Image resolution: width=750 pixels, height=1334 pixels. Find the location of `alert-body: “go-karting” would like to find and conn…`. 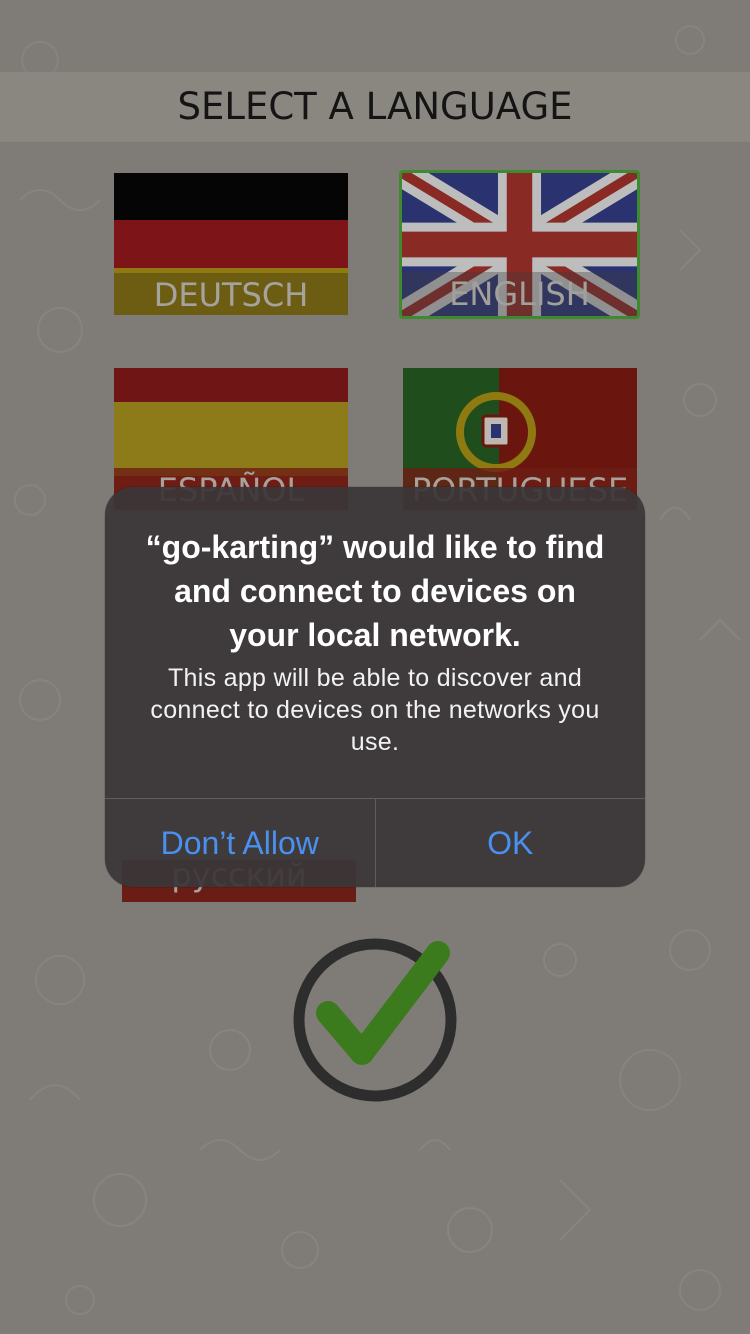

alert-body: “go-karting” would like to find and conn… is located at coordinates (375, 624).